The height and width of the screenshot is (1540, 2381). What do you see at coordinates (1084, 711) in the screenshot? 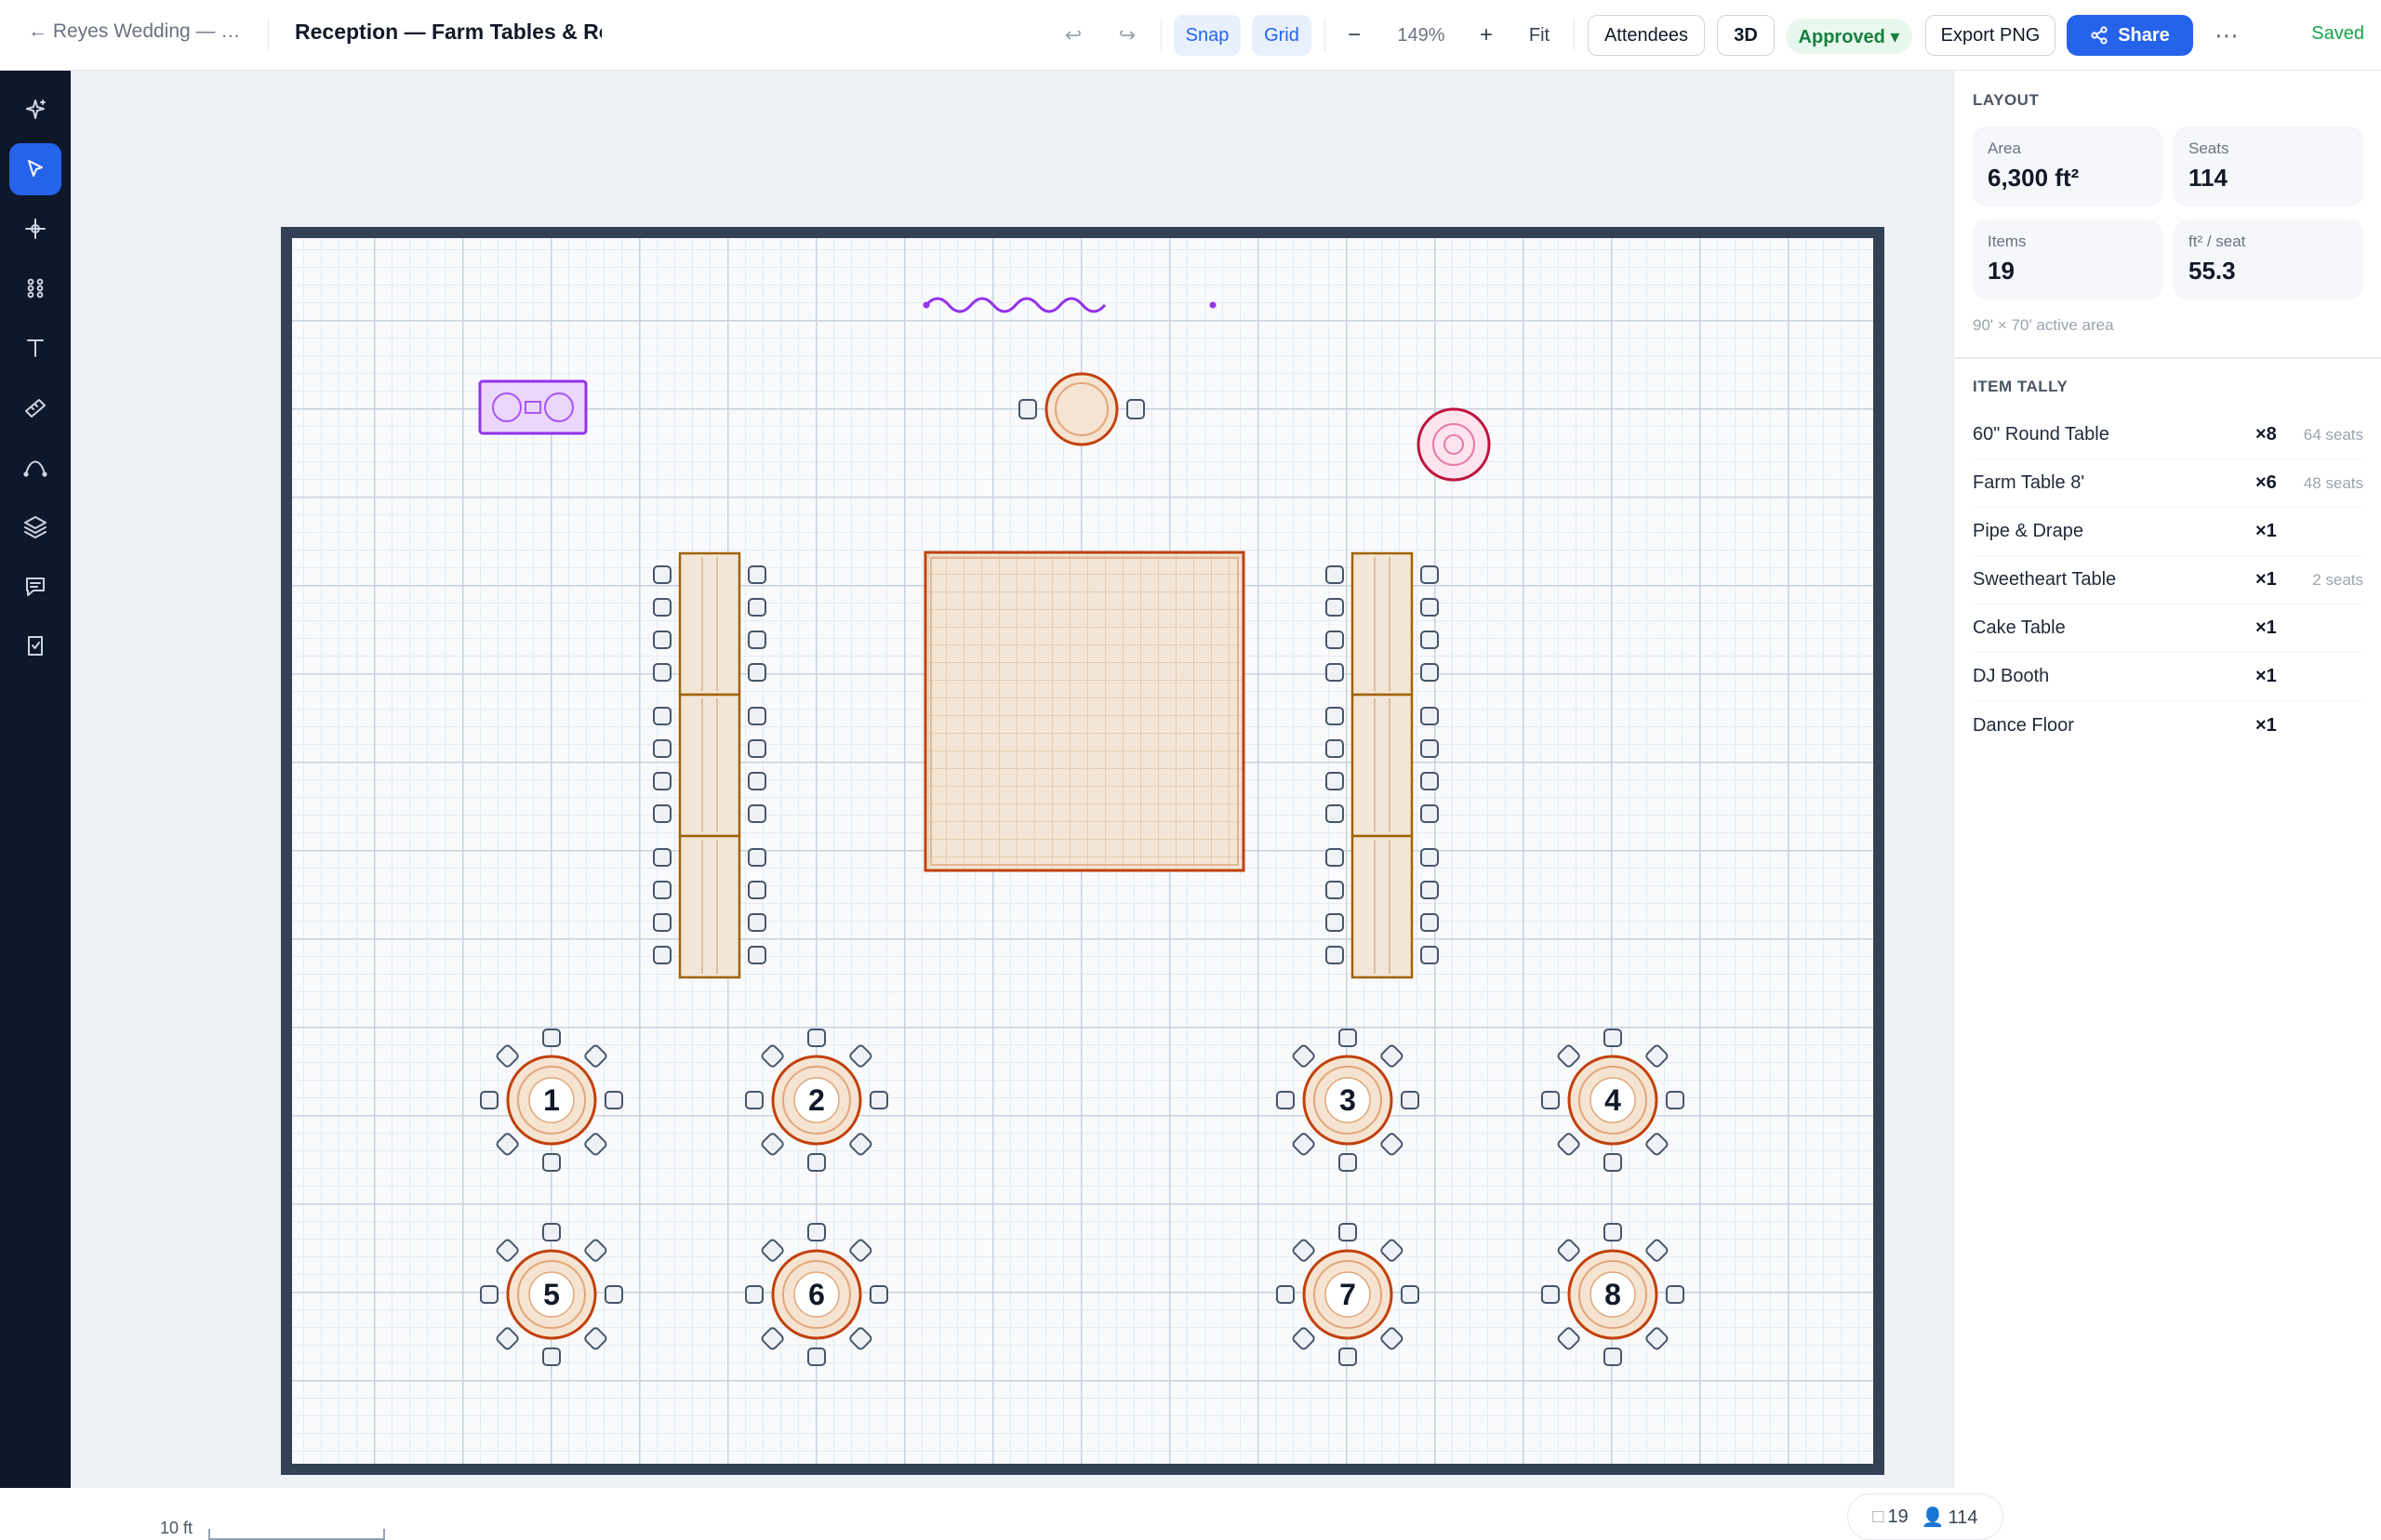
I see `dance-floor` at bounding box center [1084, 711].